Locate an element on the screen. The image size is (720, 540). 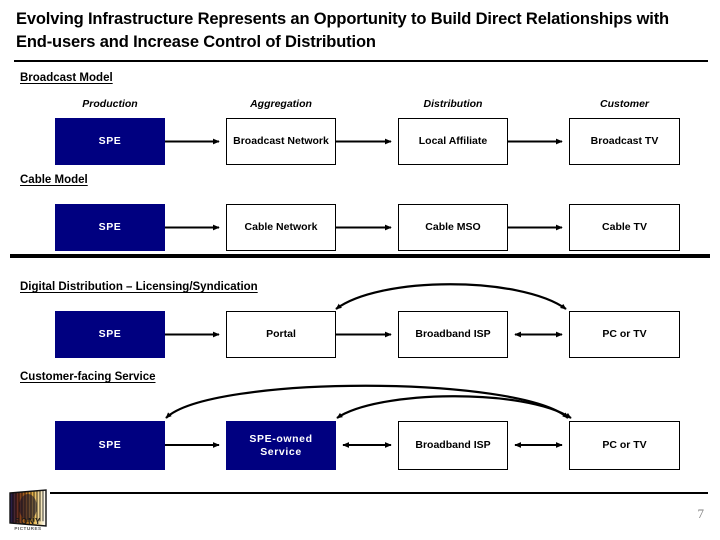
logo-wordmark: SONY is located at coordinates (28, 521).